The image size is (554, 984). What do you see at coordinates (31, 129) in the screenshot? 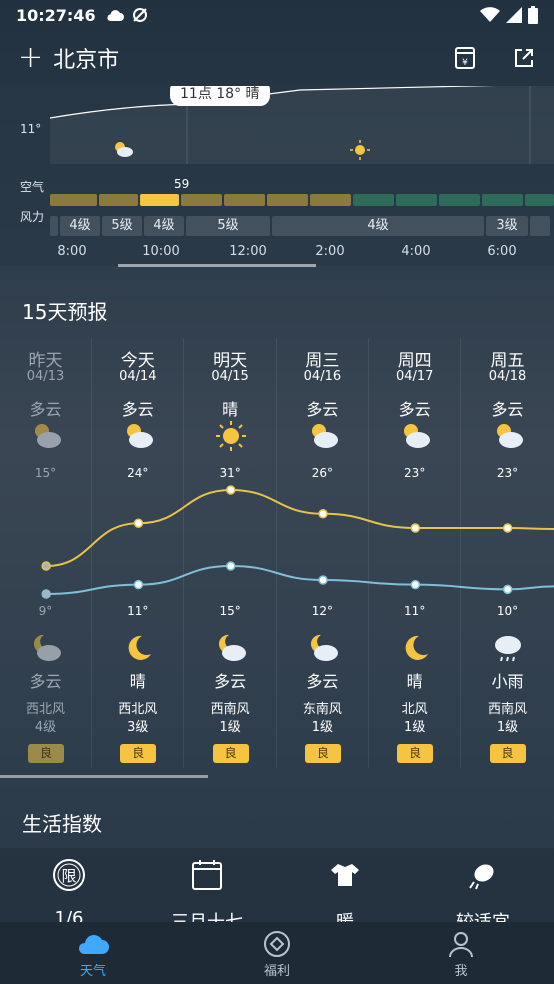
I see `hourly-temp-label: 11°` at bounding box center [31, 129].